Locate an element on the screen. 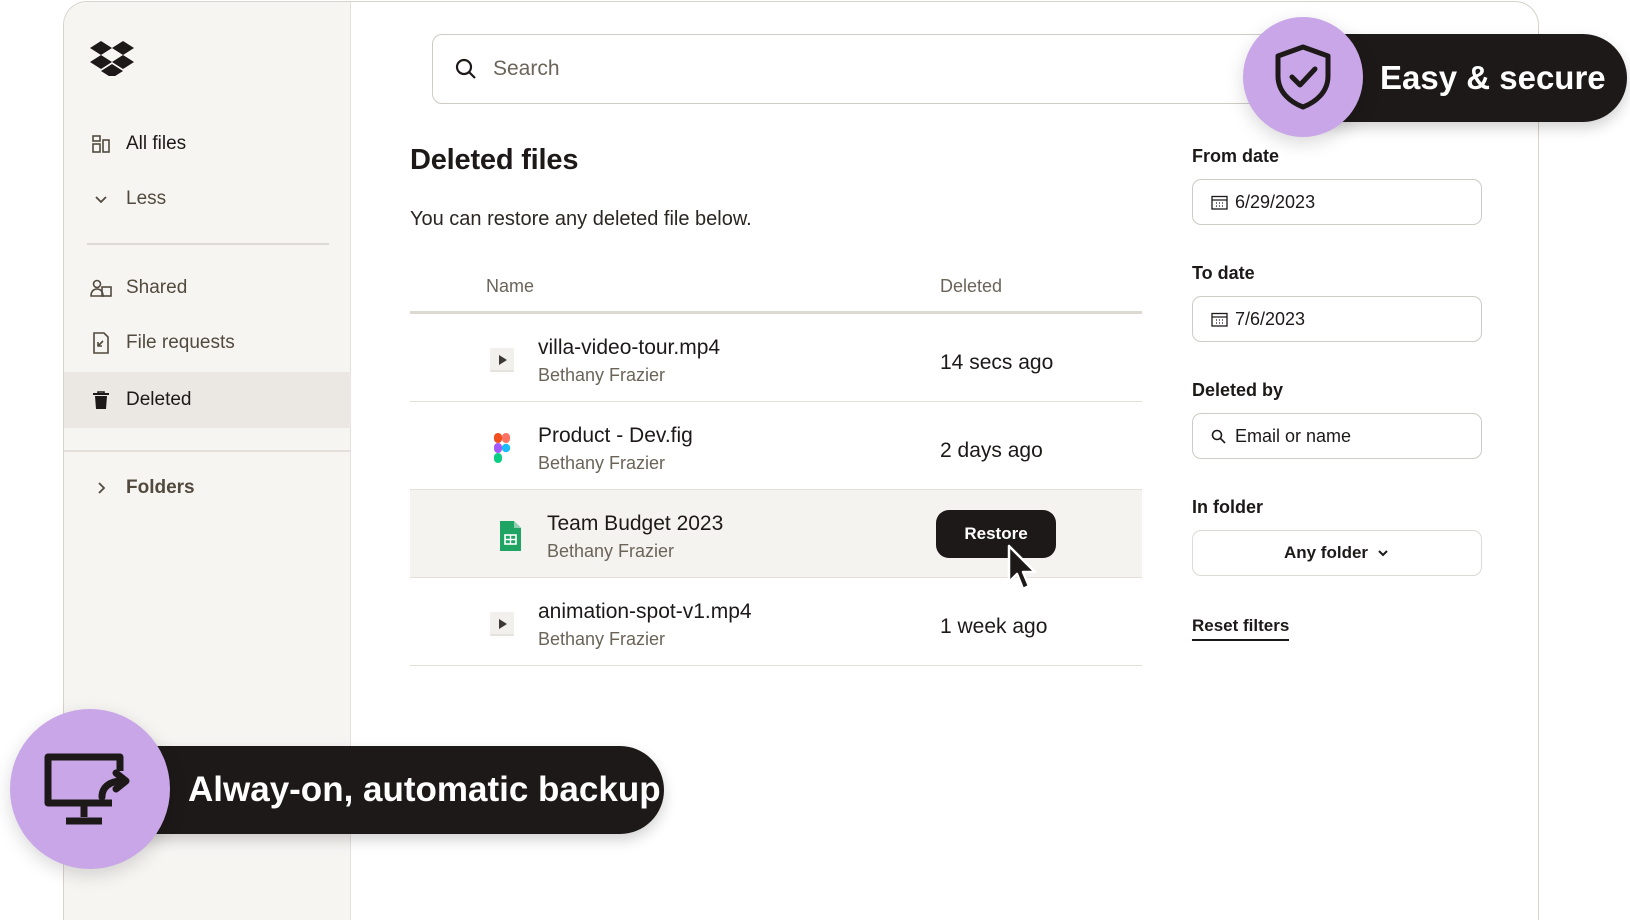 This screenshot has height=920, width=1630. shared-icon is located at coordinates (101, 288).